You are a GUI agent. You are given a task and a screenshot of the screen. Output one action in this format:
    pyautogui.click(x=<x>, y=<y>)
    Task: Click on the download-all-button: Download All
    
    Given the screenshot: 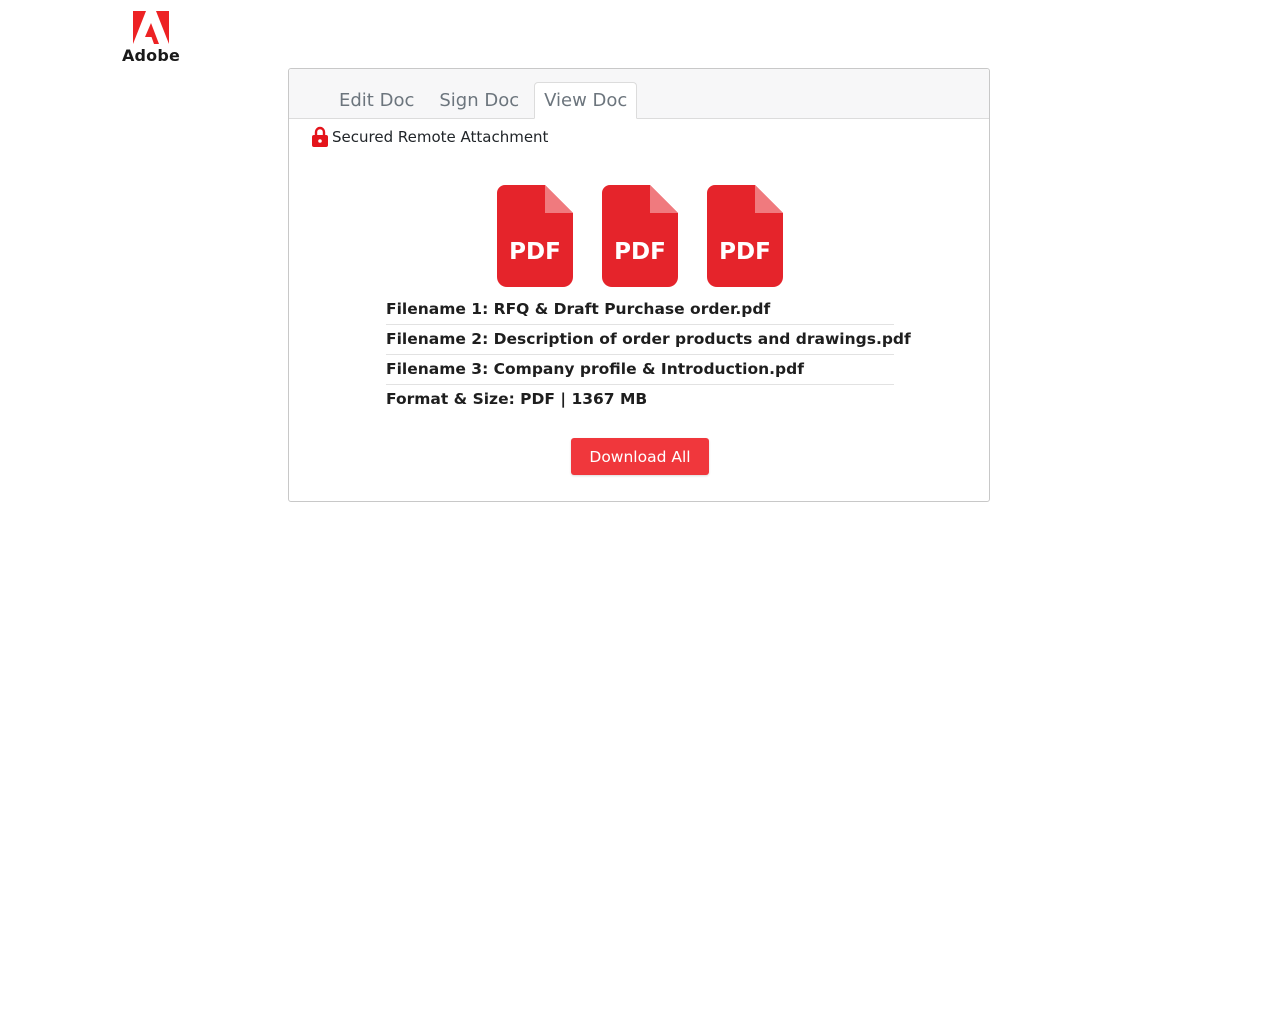 What is the action you would take?
    pyautogui.click(x=640, y=456)
    